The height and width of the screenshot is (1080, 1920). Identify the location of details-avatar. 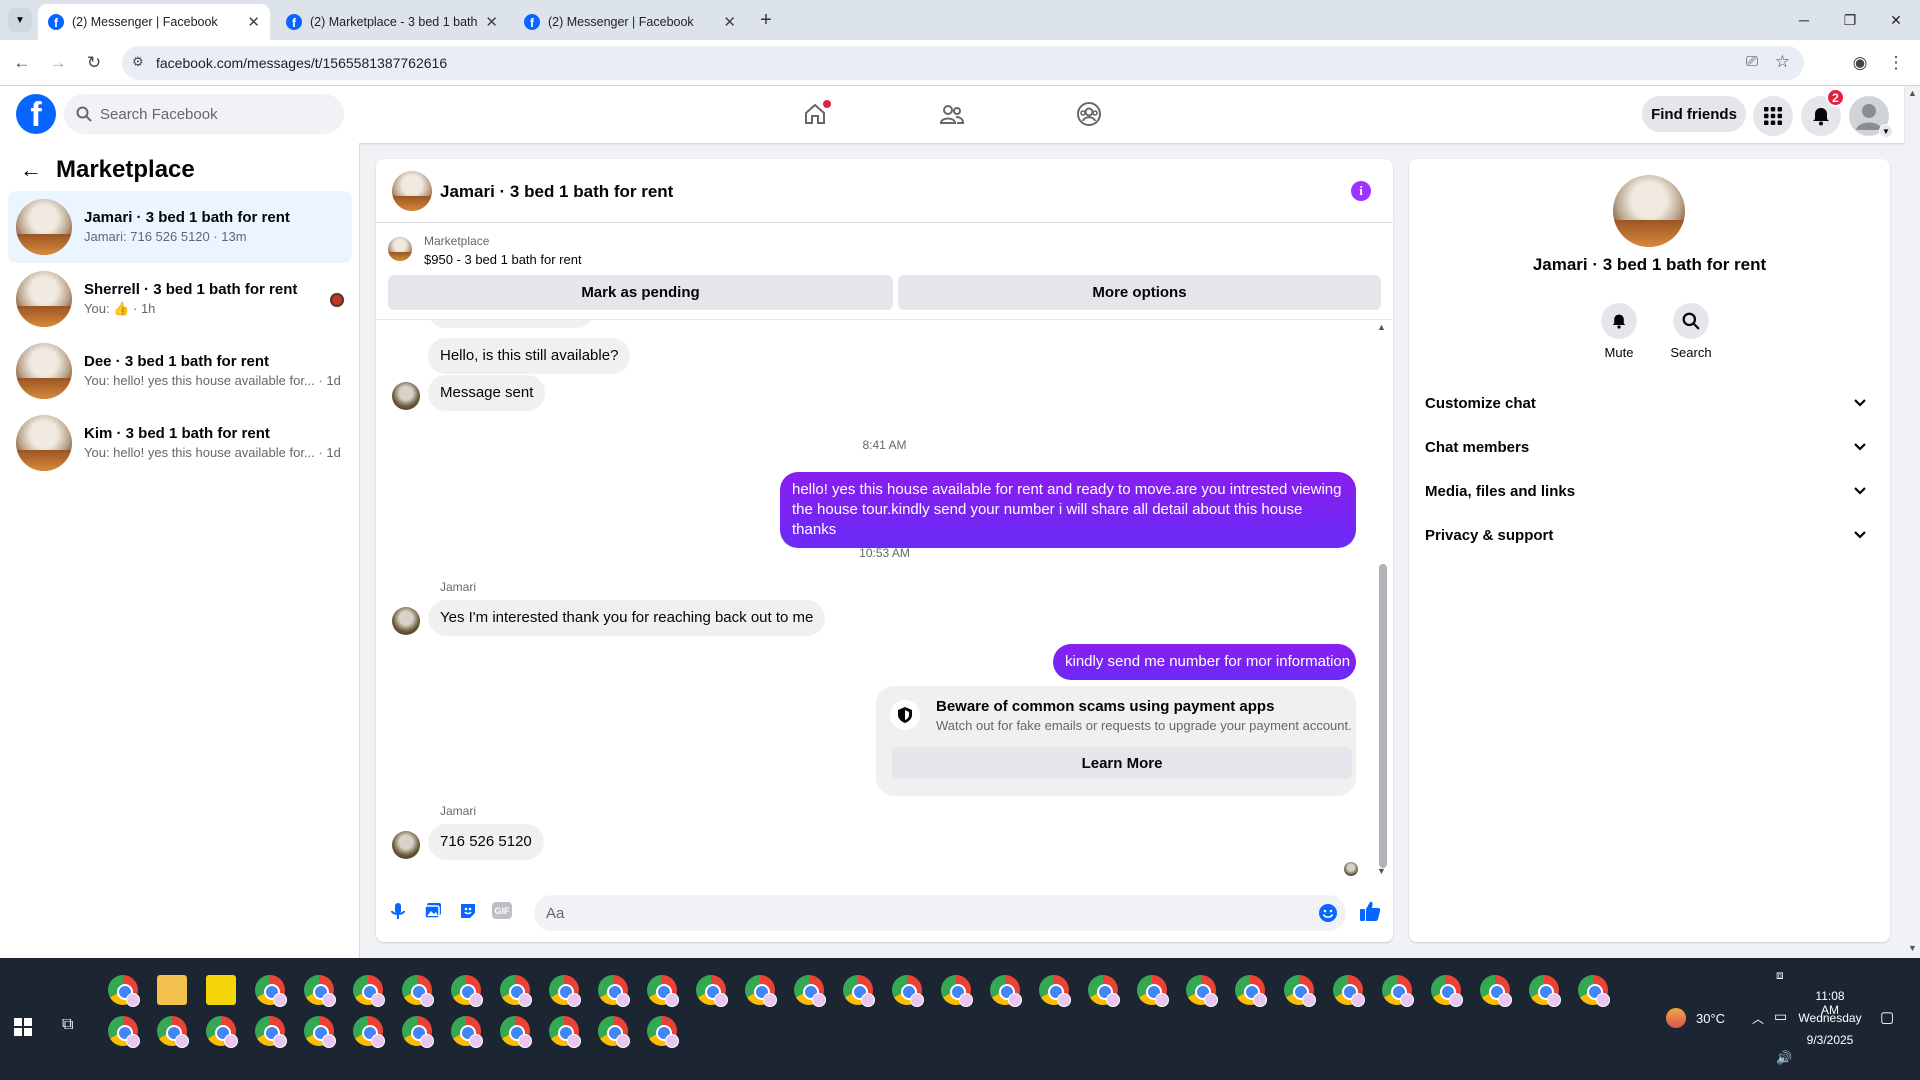
(1649, 211).